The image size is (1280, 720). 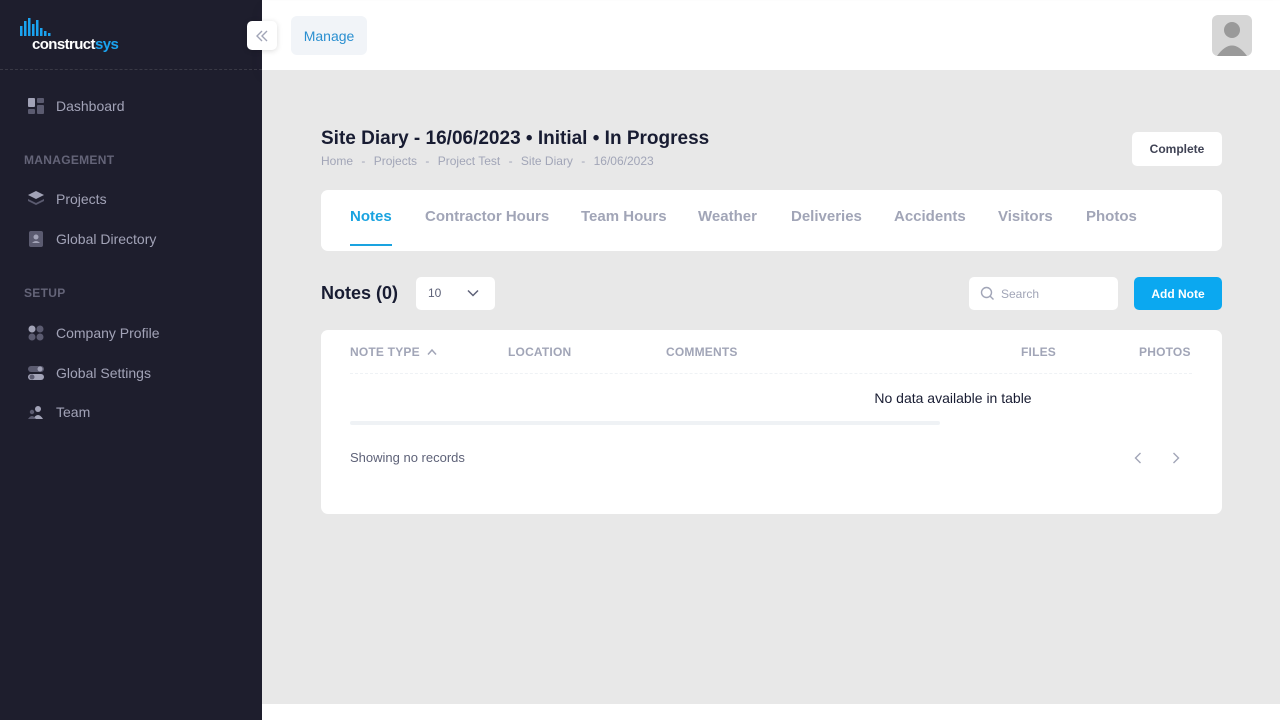 I want to click on sidebar-item-label: Team, so click(x=73, y=412).